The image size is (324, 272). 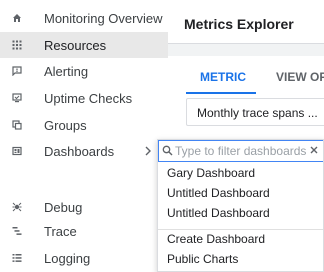 I want to click on page-title: Metrics Explorer, so click(x=239, y=24).